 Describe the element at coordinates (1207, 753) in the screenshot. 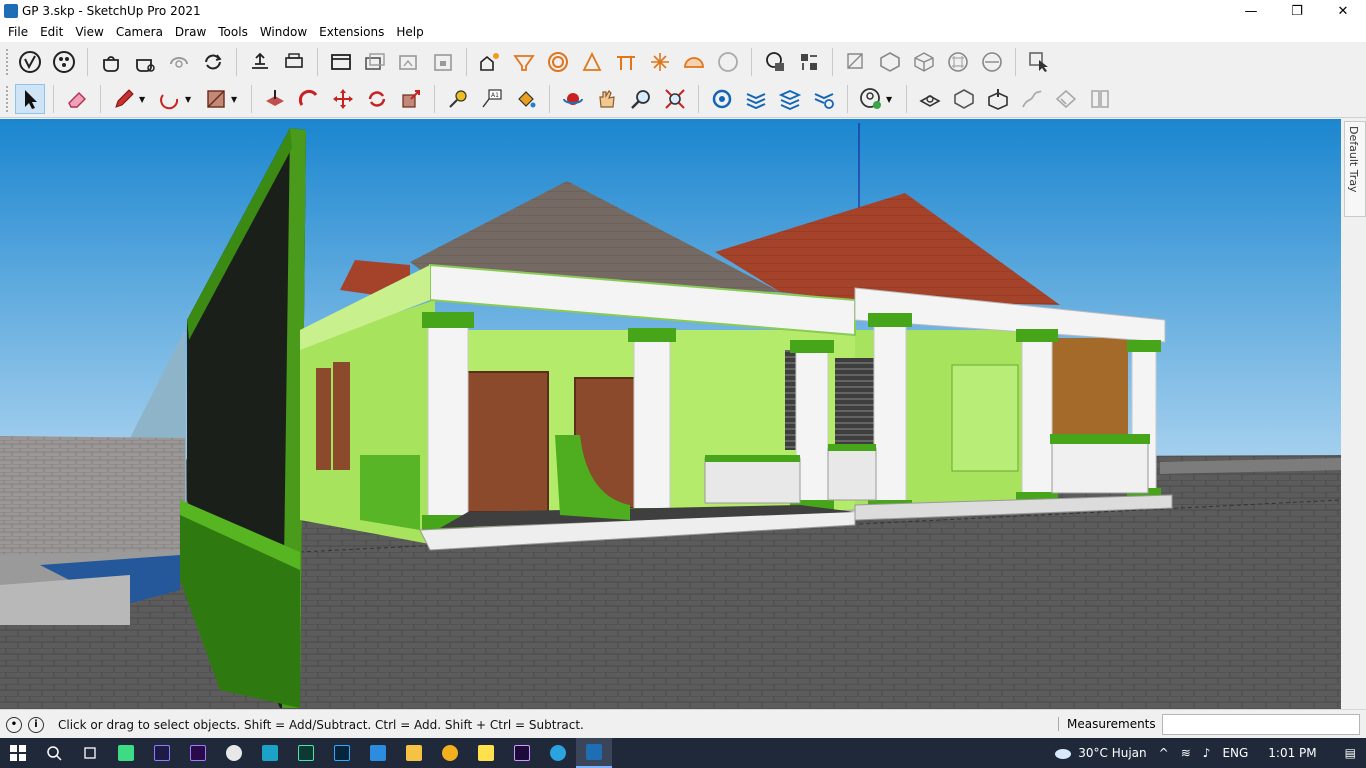

I see `volume-icon: ♪` at that location.